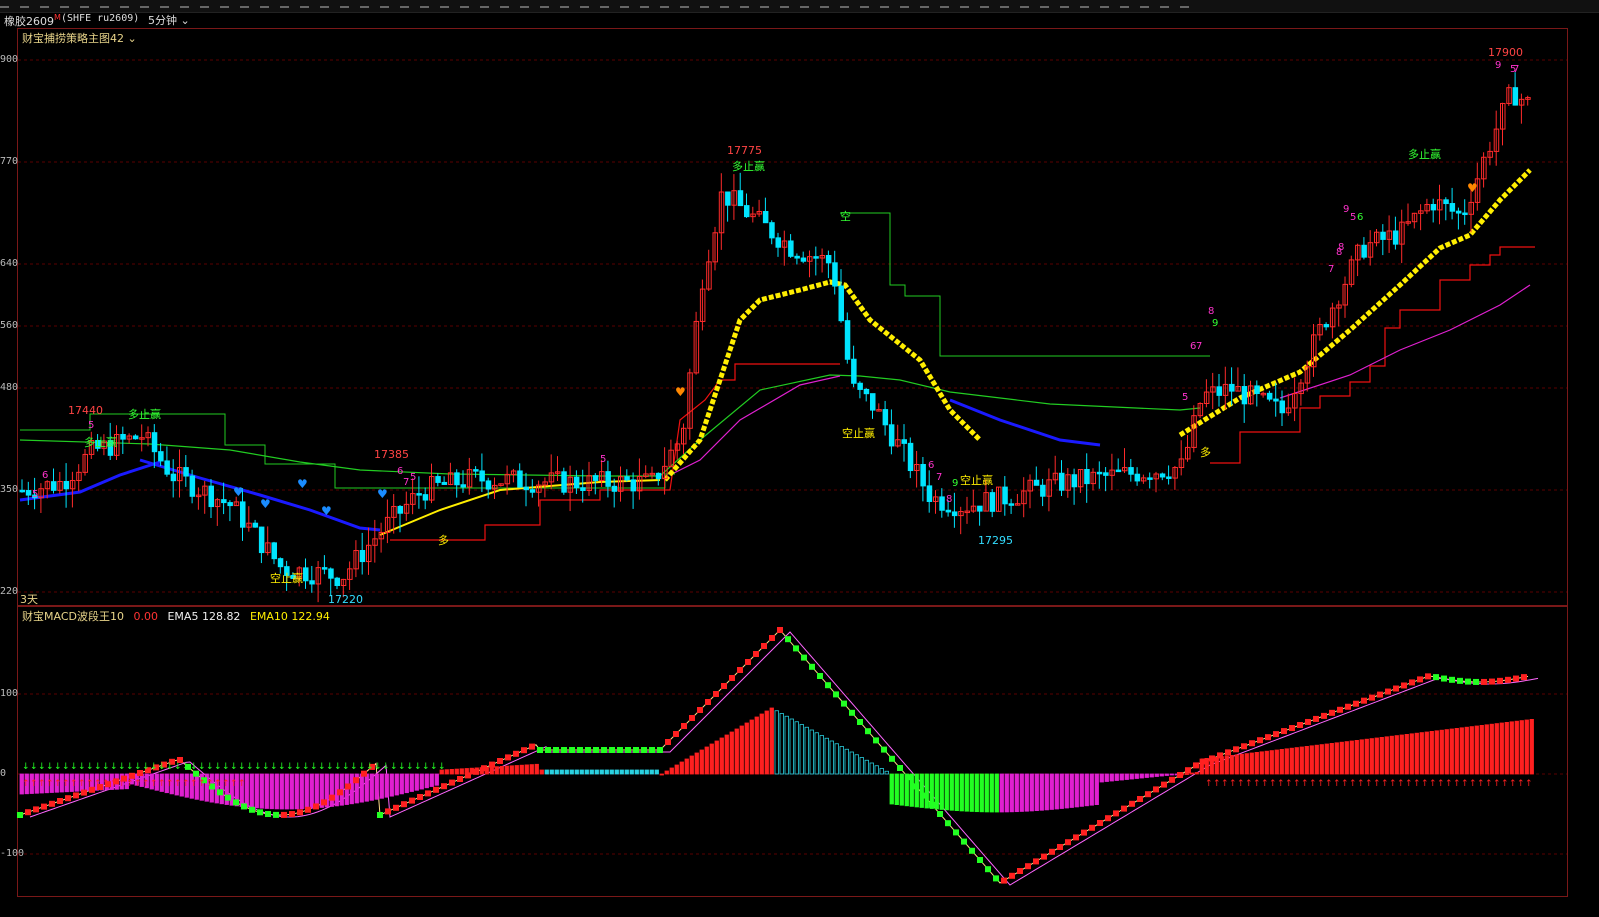 This screenshot has height=917, width=1599. Describe the element at coordinates (1498, 65) in the screenshot. I see `count-label: 9` at that location.